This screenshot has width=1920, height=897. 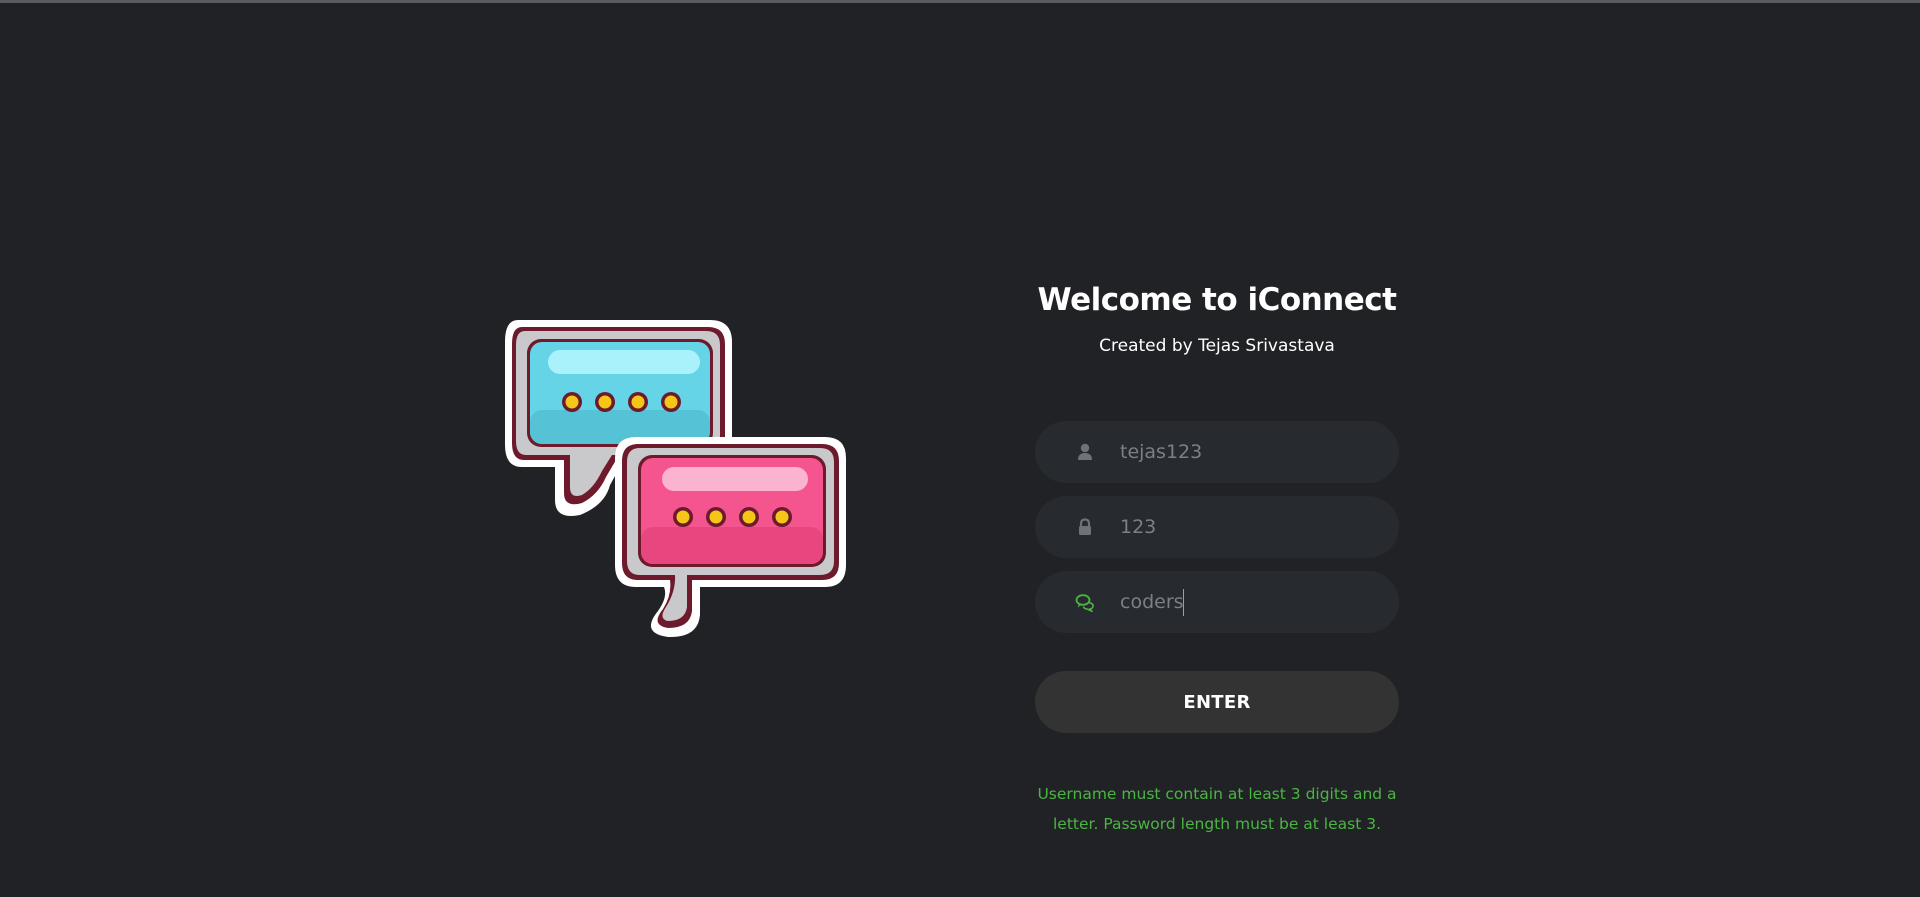 I want to click on username-field, so click(x=1217, y=452).